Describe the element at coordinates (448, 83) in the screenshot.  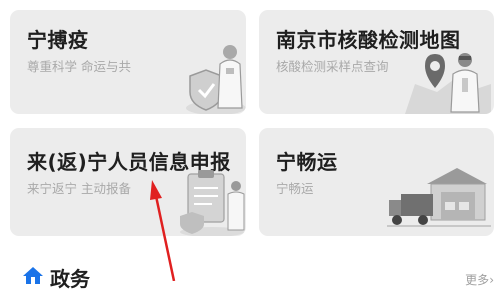
I see `map-pin-doctor-icon` at that location.